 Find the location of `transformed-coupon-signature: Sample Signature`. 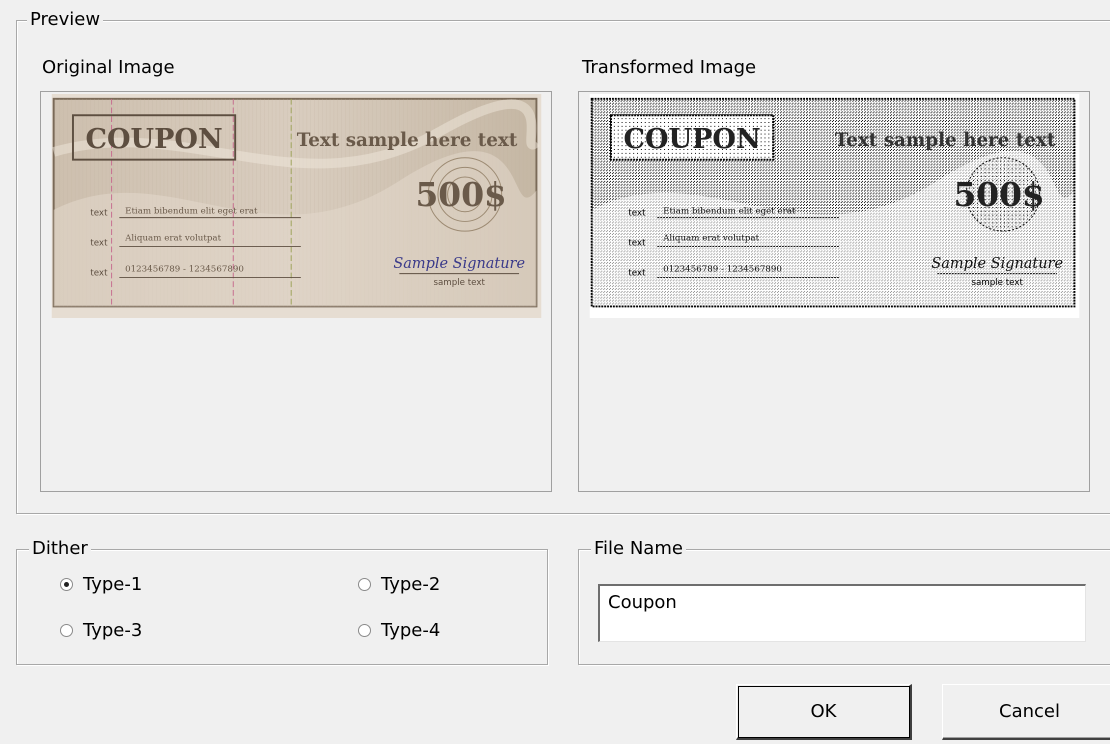

transformed-coupon-signature: Sample Signature is located at coordinates (997, 264).